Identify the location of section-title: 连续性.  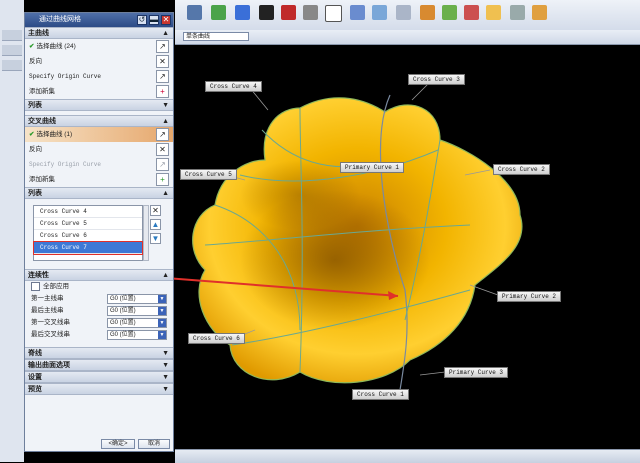
(38, 275).